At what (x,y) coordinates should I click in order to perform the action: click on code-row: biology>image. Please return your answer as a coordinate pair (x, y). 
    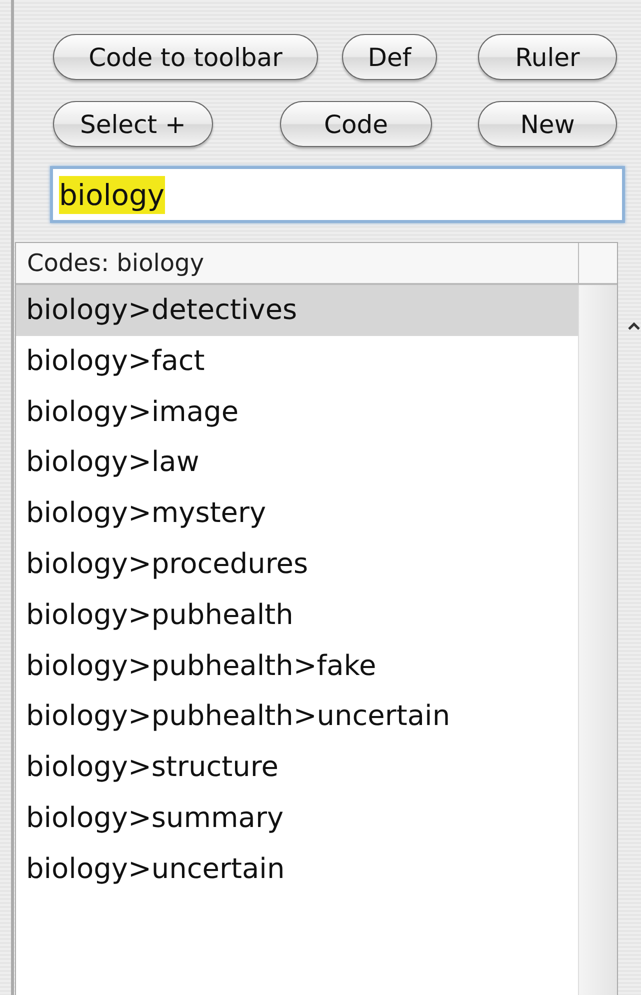
    Looking at the image, I should click on (297, 412).